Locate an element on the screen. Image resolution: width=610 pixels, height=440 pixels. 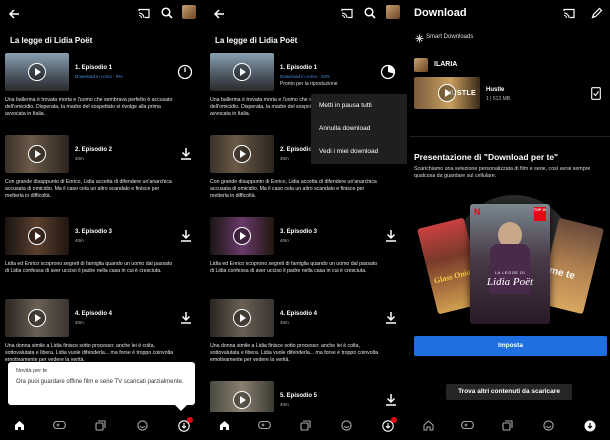
menu-item-cancel-download: Annulla download is located at coordinates (344, 128).